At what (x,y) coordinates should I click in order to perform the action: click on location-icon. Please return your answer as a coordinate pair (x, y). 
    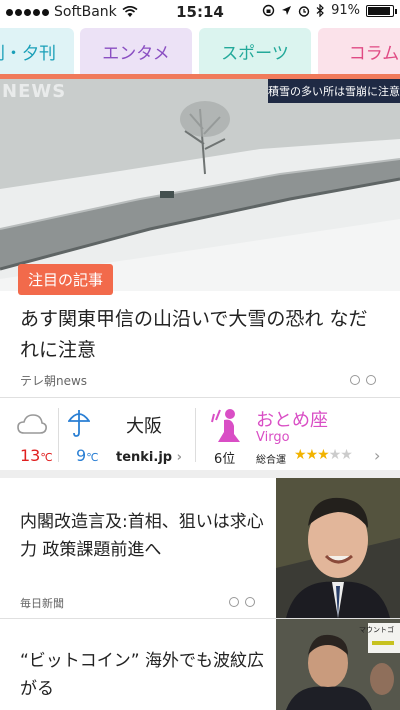
    Looking at the image, I should click on (287, 10).